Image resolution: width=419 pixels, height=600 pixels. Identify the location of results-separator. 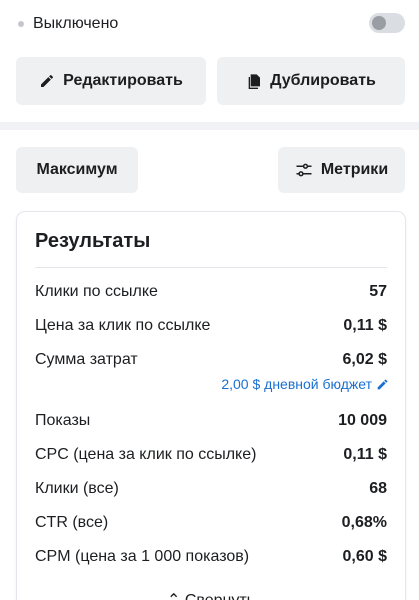
(211, 267).